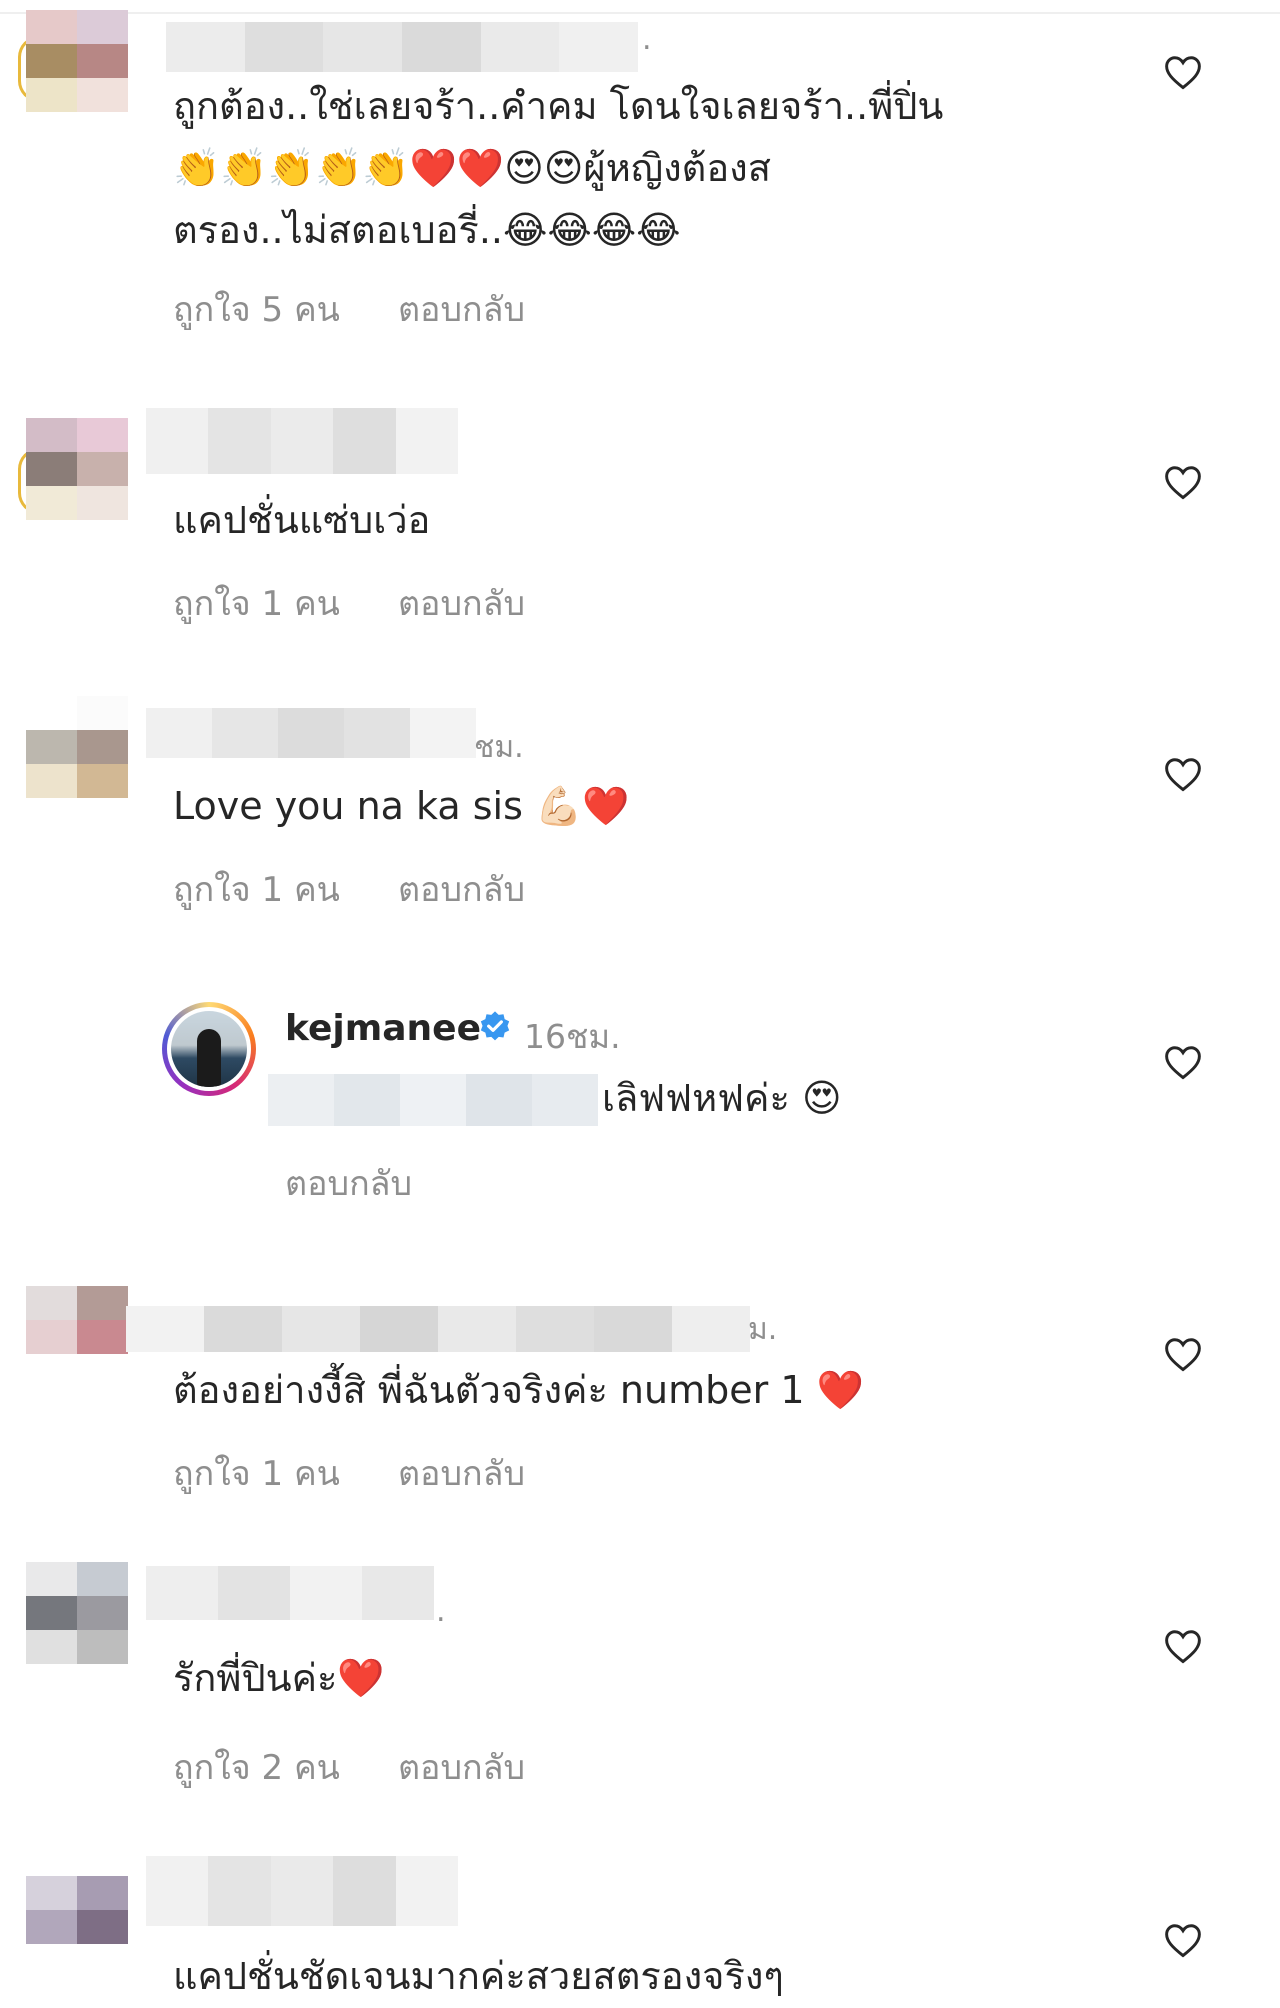 Image resolution: width=1280 pixels, height=2008 pixels. I want to click on comment-text-line: รักพี่ปินค่ะ❤️, so click(279, 1678).